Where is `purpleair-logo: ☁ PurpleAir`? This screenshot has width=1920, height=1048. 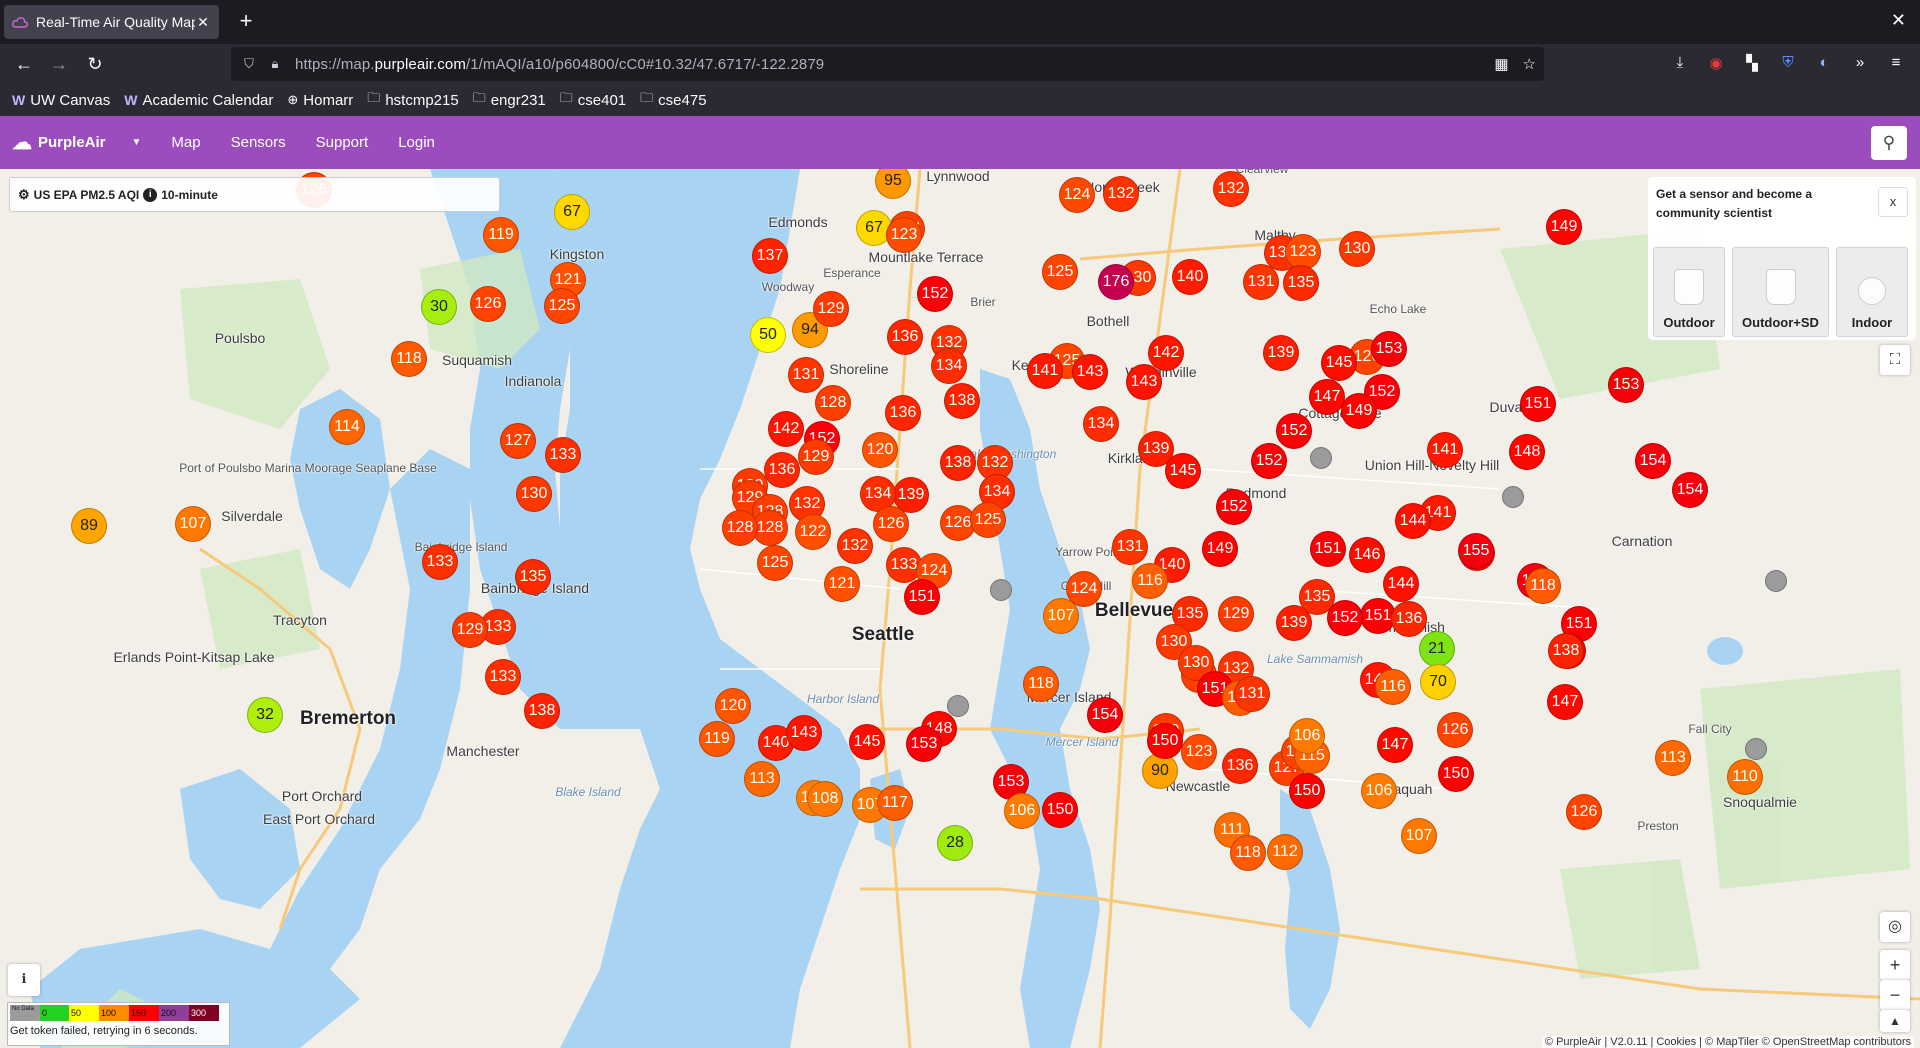 purpleair-logo: ☁ PurpleAir is located at coordinates (59, 142).